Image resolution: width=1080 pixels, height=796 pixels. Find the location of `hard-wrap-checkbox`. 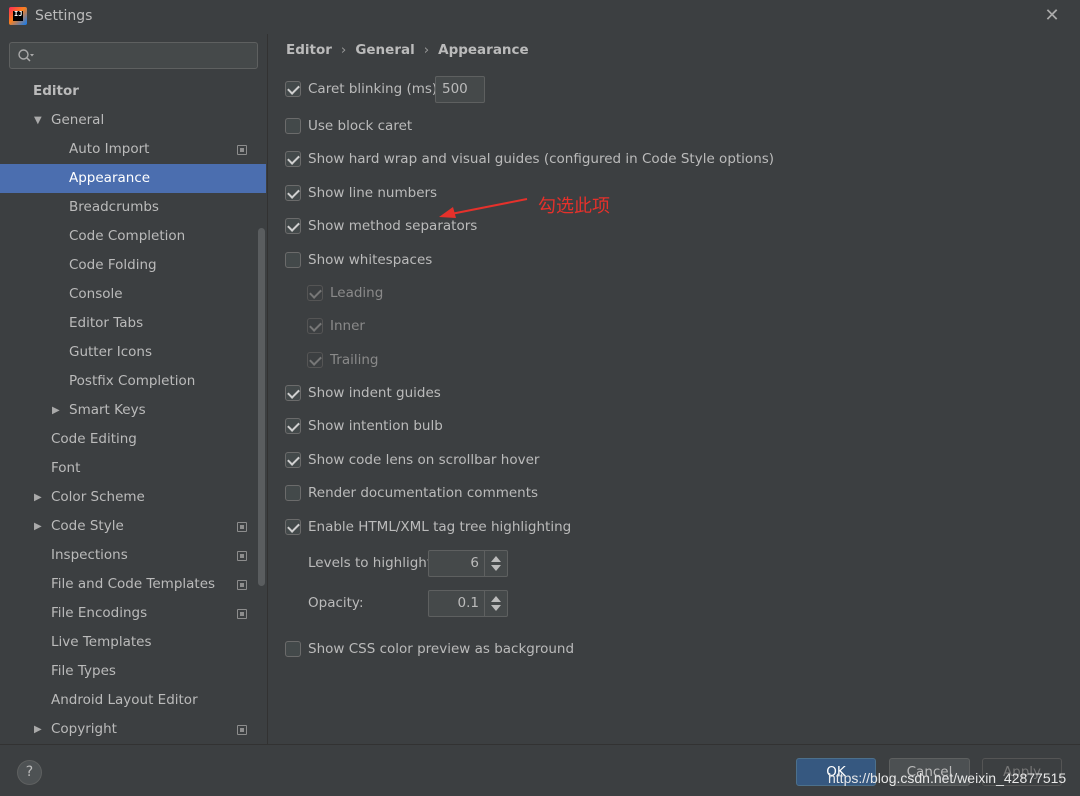

hard-wrap-checkbox is located at coordinates (293, 159).